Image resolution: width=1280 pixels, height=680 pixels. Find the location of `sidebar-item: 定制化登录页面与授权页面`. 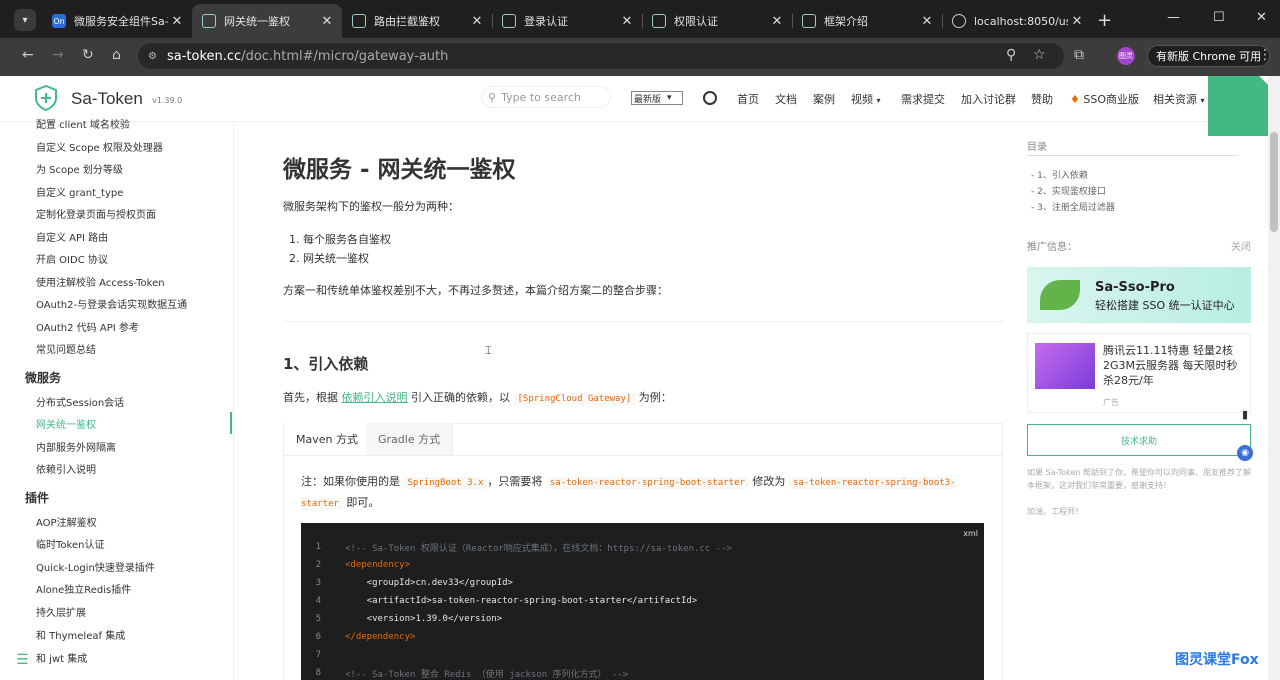

sidebar-item: 定制化登录页面与授权页面 is located at coordinates (96, 213).